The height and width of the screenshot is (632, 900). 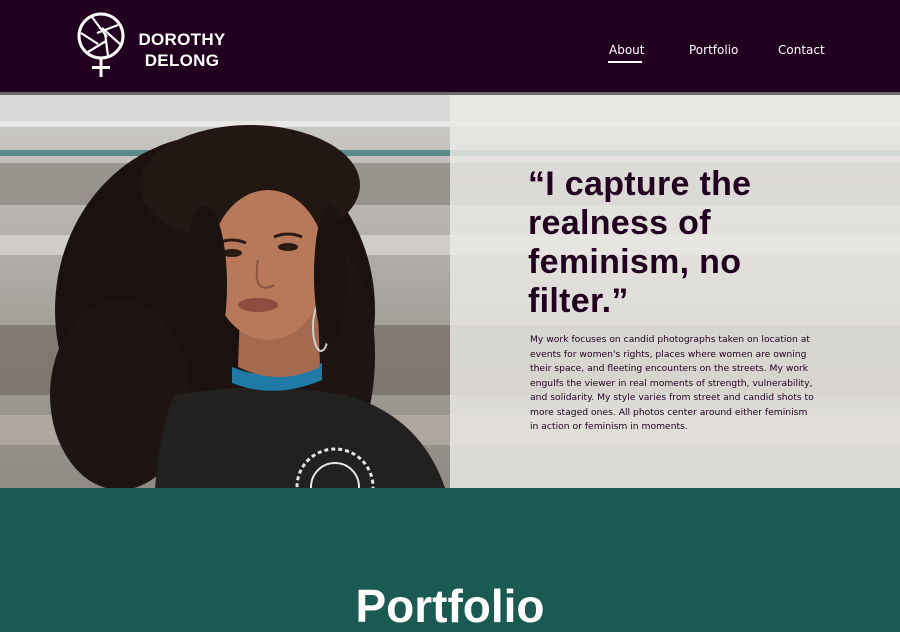 I want to click on nav-portfolio: Portfolio, so click(x=713, y=50).